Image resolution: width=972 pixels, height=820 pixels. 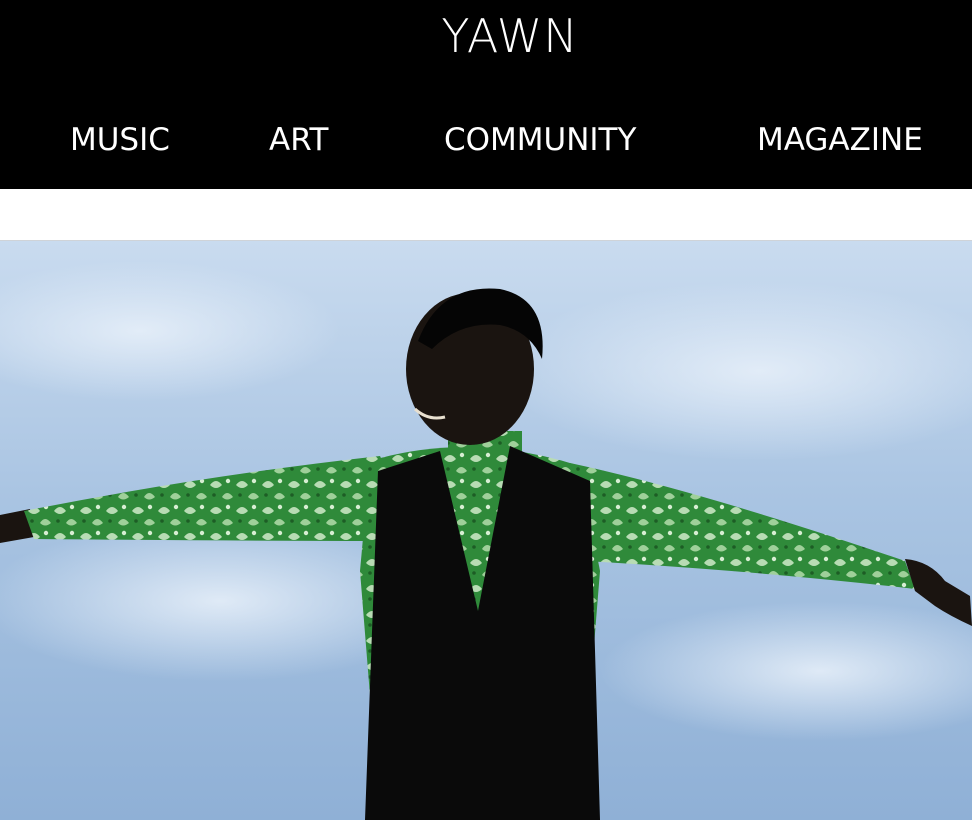 I want to click on nav-item-music: MUSIC, so click(x=120, y=140).